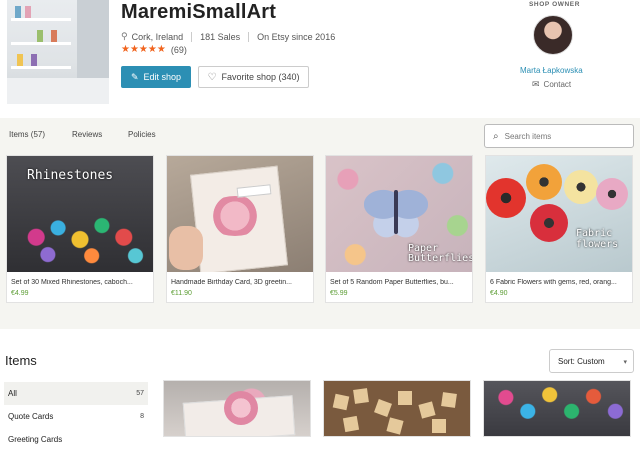 Image resolution: width=640 pixels, height=451 pixels. I want to click on listing-overlay-text: Paper Butterflies, so click(440, 253).